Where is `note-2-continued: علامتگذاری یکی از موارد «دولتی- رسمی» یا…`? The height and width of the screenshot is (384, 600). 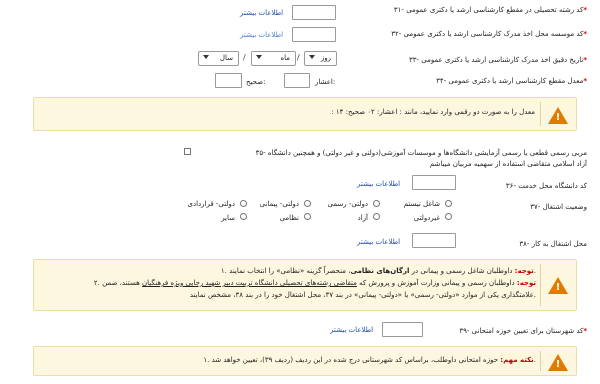
note-2-continued: علامتگذاری یکی از موارد «دولتی- رسمی» یا… is located at coordinates (362, 295).